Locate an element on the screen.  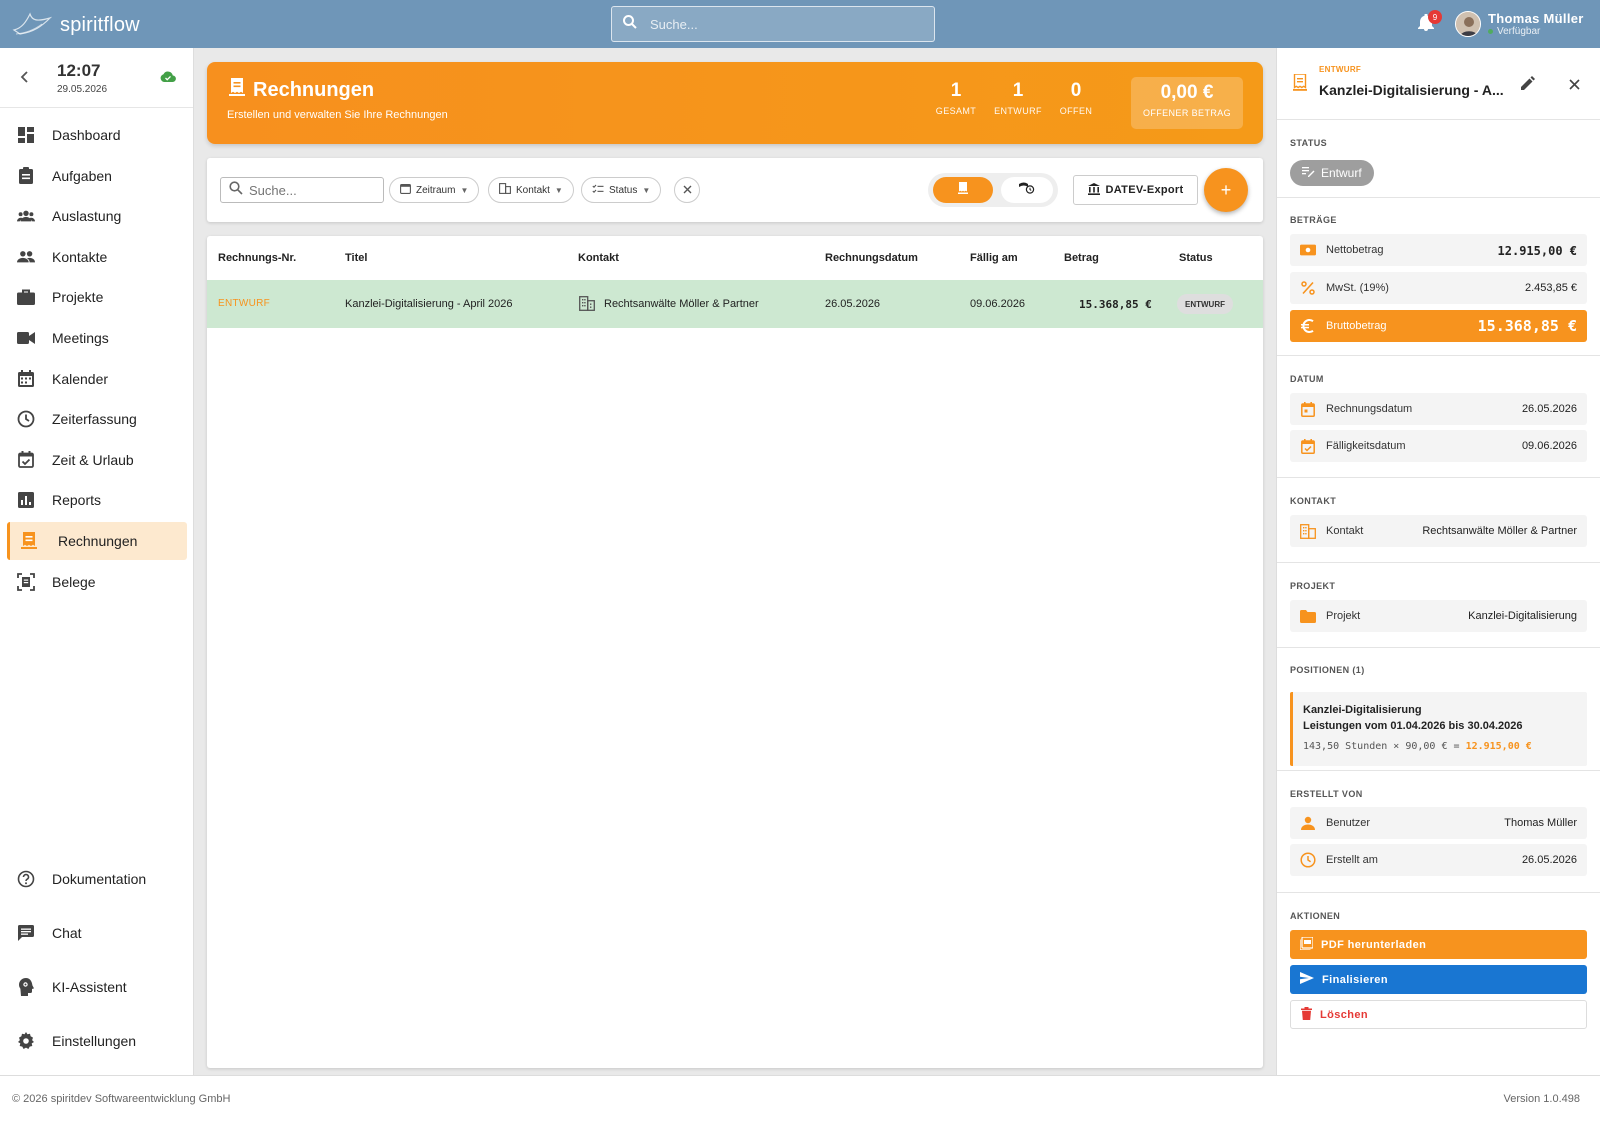
contact-row: Kontakt Rechtsanwälte Möller & Partner is located at coordinates (1438, 531).